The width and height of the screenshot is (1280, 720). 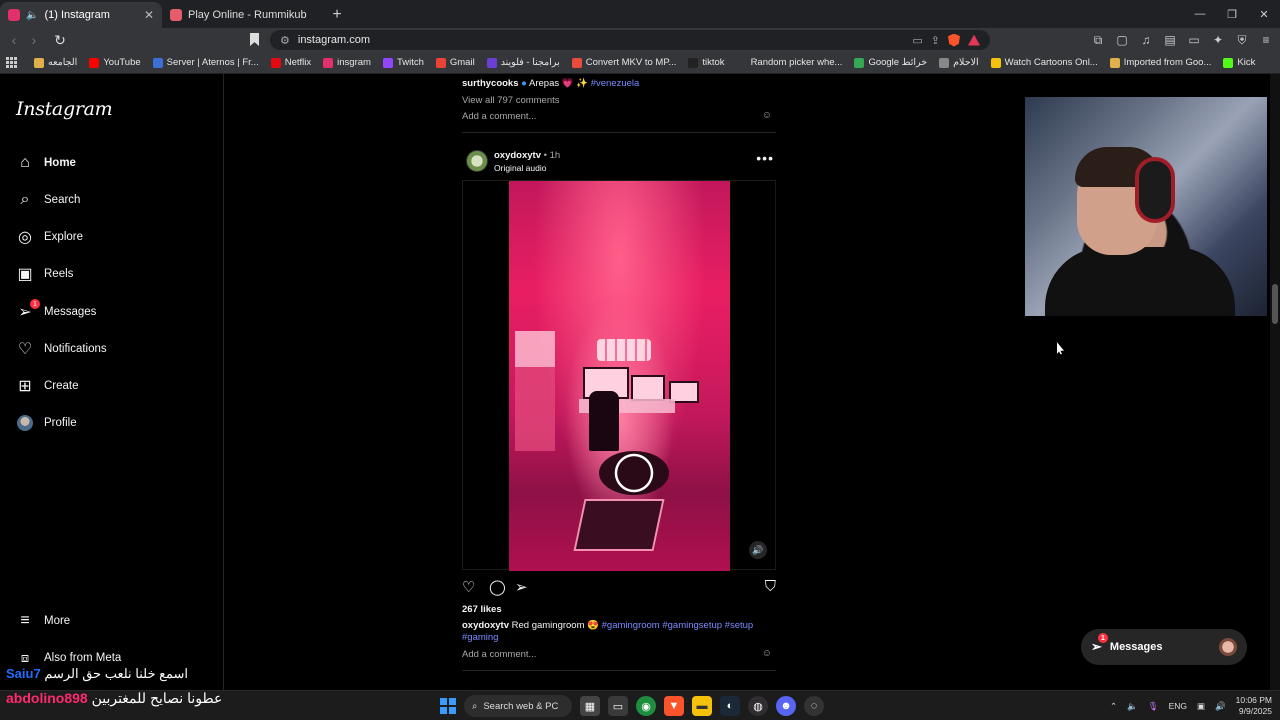 What do you see at coordinates (285, 40) in the screenshot?
I see `site-info-icon: ⚙` at bounding box center [285, 40].